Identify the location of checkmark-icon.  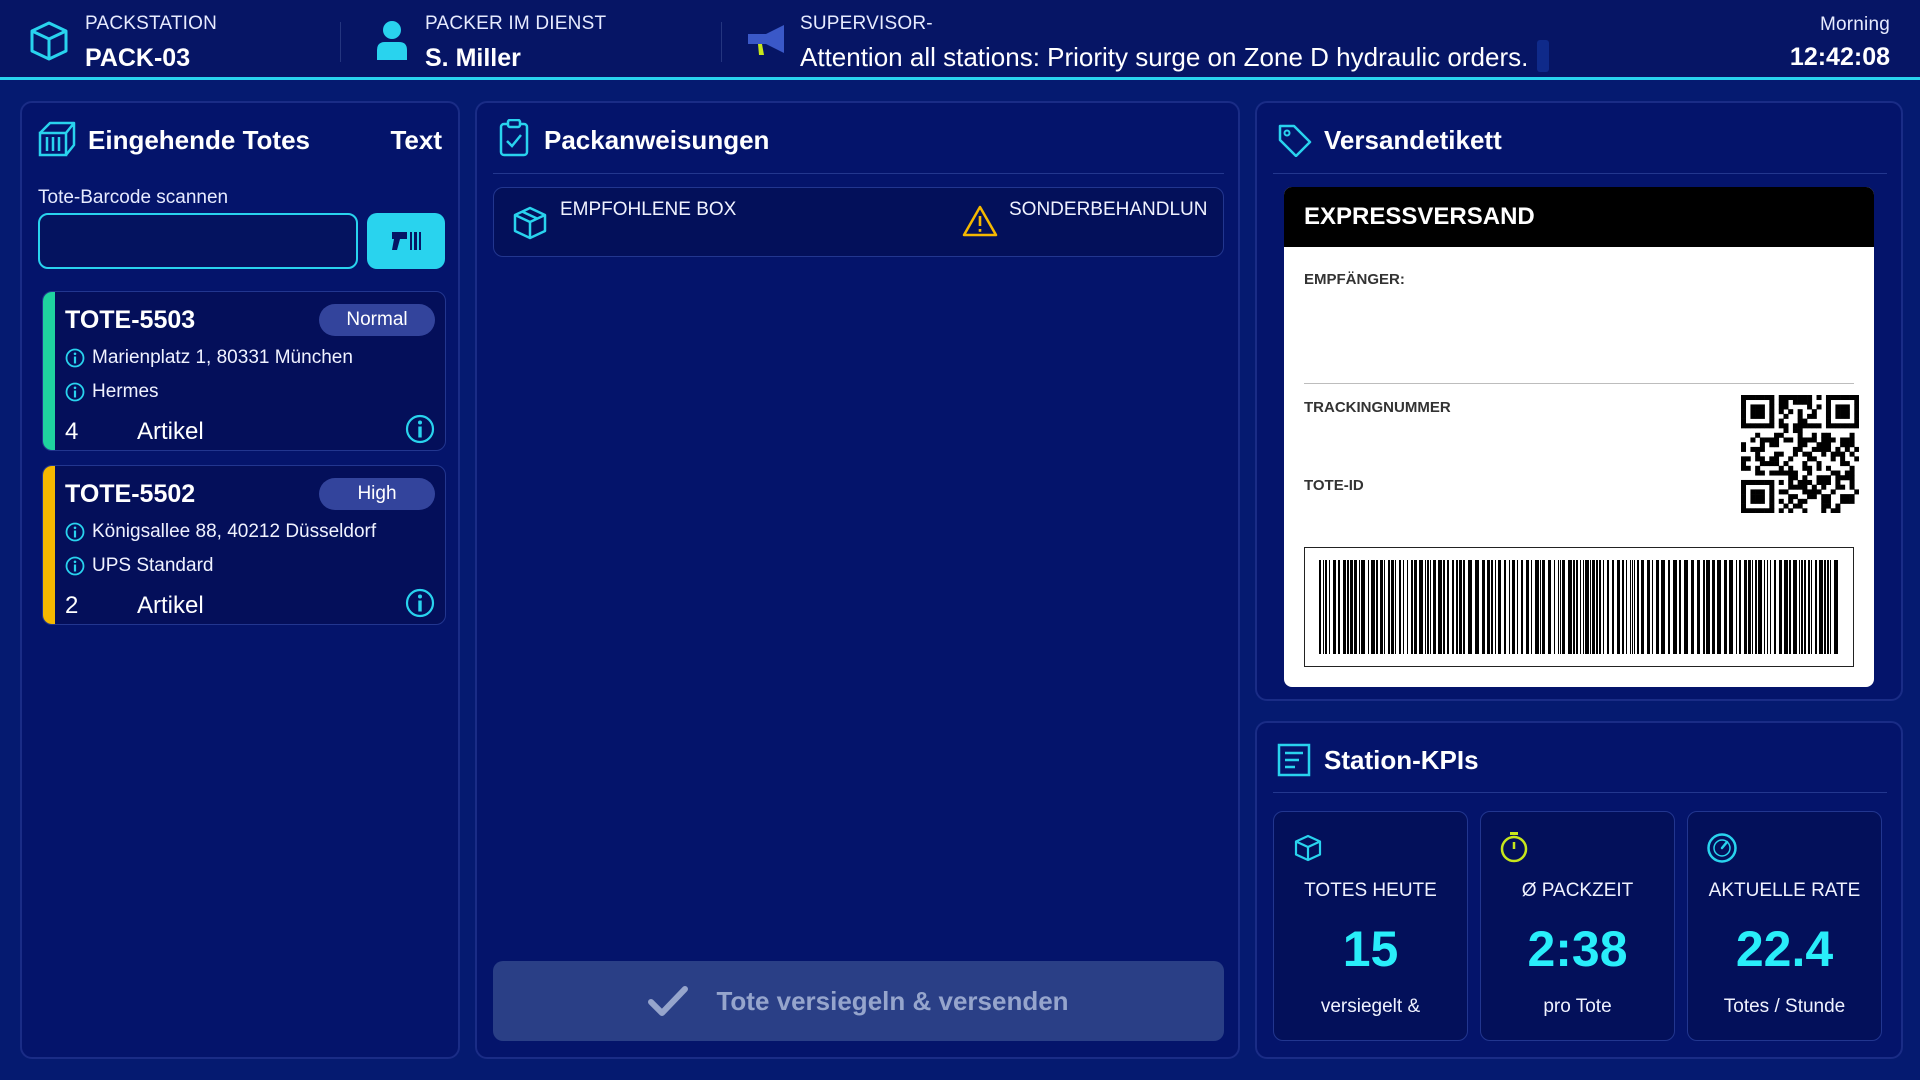
(668, 1001).